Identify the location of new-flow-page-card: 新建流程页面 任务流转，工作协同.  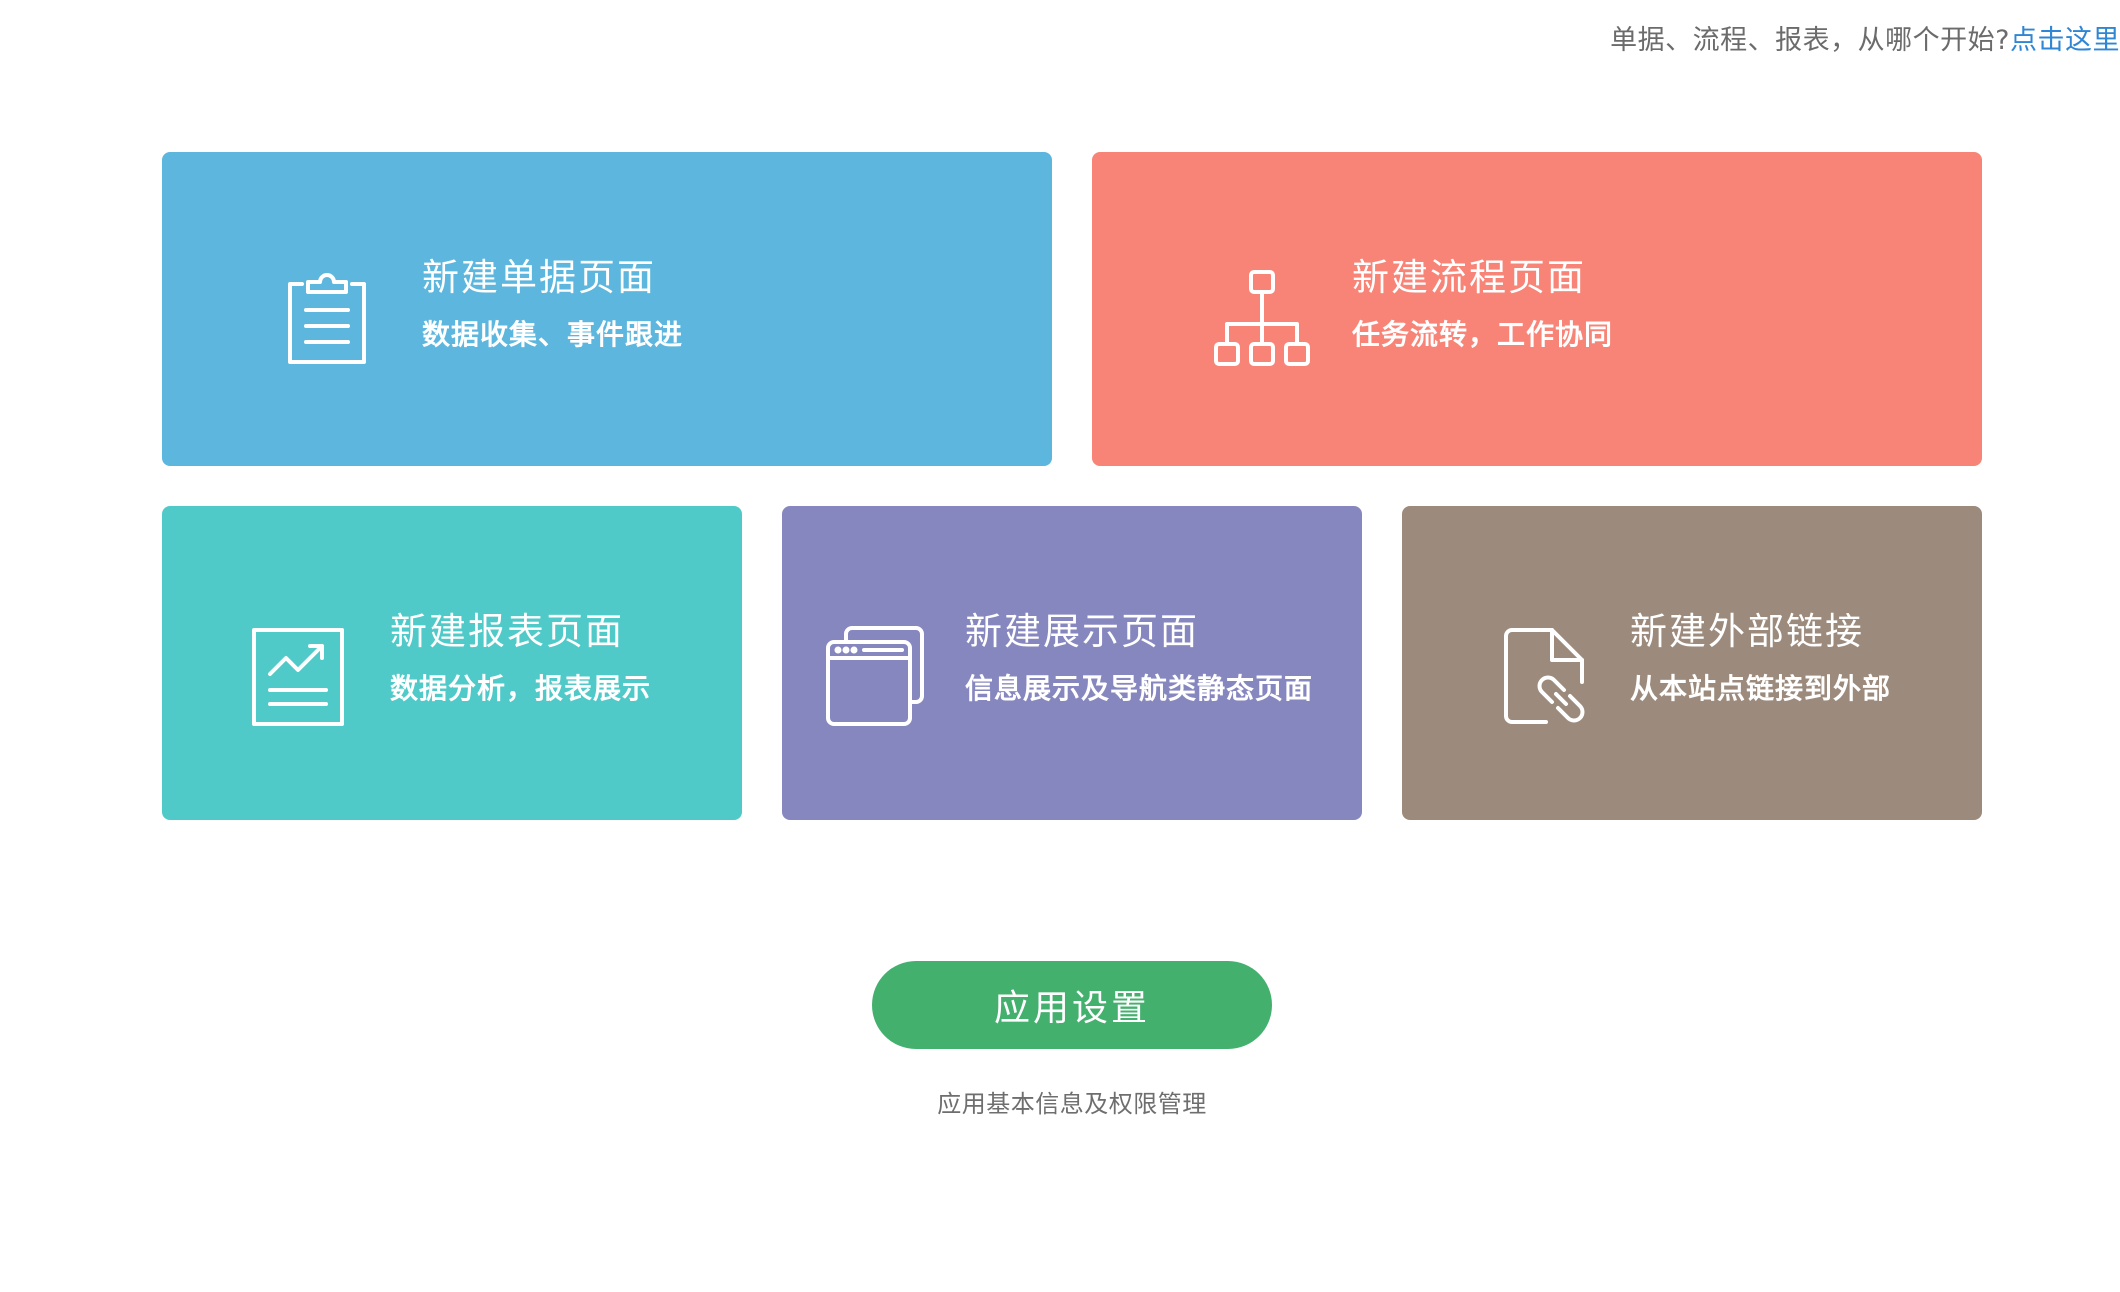
(1537, 309).